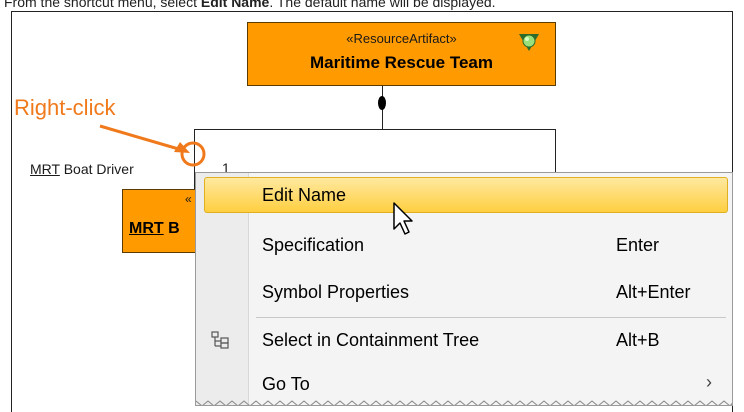 This screenshot has height=412, width=744. Describe the element at coordinates (286, 384) in the screenshot. I see `menu-item-label: Go To` at that location.